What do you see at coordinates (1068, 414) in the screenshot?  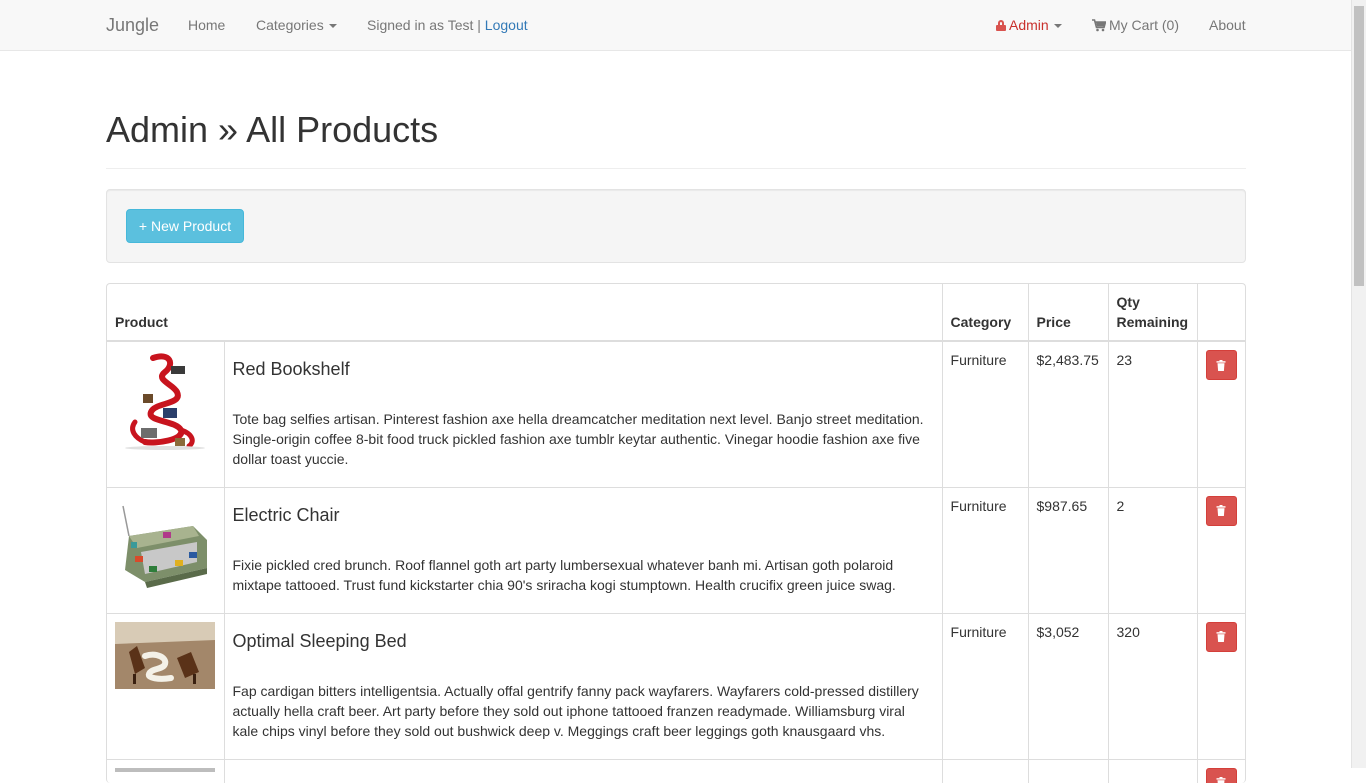 I see `product-price: $2,483.75` at bounding box center [1068, 414].